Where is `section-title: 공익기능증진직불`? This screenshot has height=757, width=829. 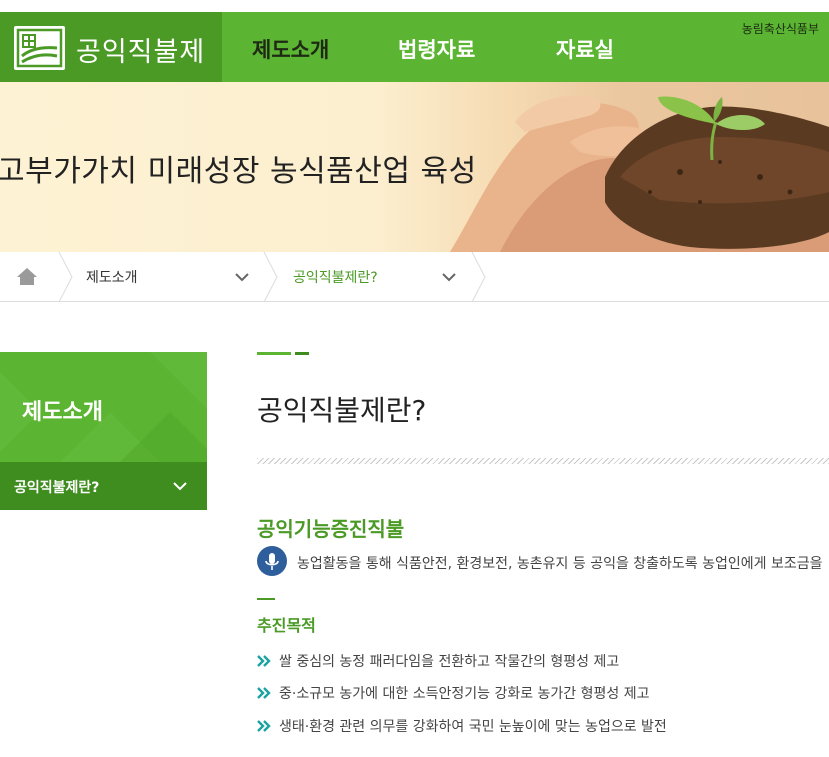
section-title: 공익기능증진직불 is located at coordinates (331, 529).